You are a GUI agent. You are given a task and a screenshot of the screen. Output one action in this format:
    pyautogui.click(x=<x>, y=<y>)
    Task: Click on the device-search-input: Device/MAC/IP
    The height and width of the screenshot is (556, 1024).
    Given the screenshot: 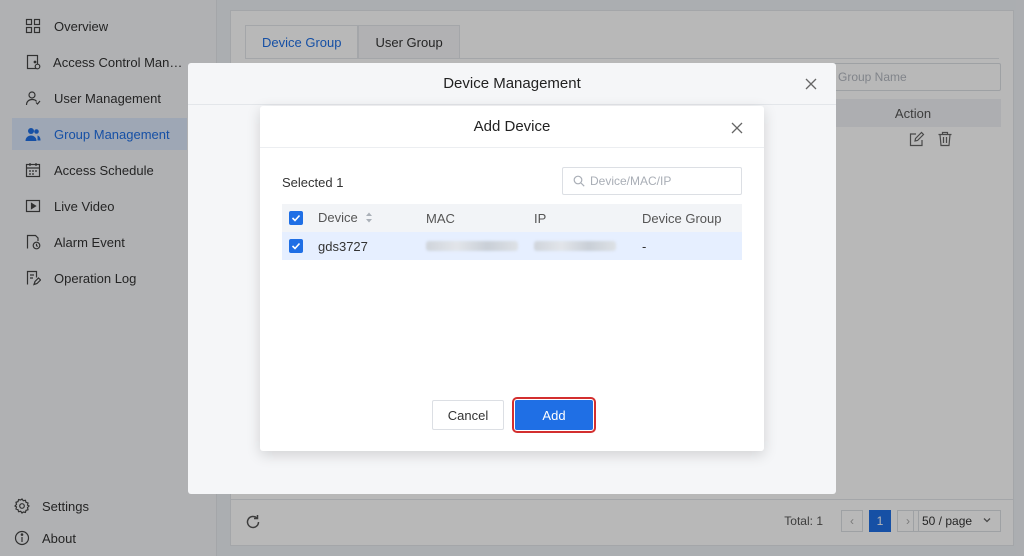 What is the action you would take?
    pyautogui.click(x=652, y=181)
    